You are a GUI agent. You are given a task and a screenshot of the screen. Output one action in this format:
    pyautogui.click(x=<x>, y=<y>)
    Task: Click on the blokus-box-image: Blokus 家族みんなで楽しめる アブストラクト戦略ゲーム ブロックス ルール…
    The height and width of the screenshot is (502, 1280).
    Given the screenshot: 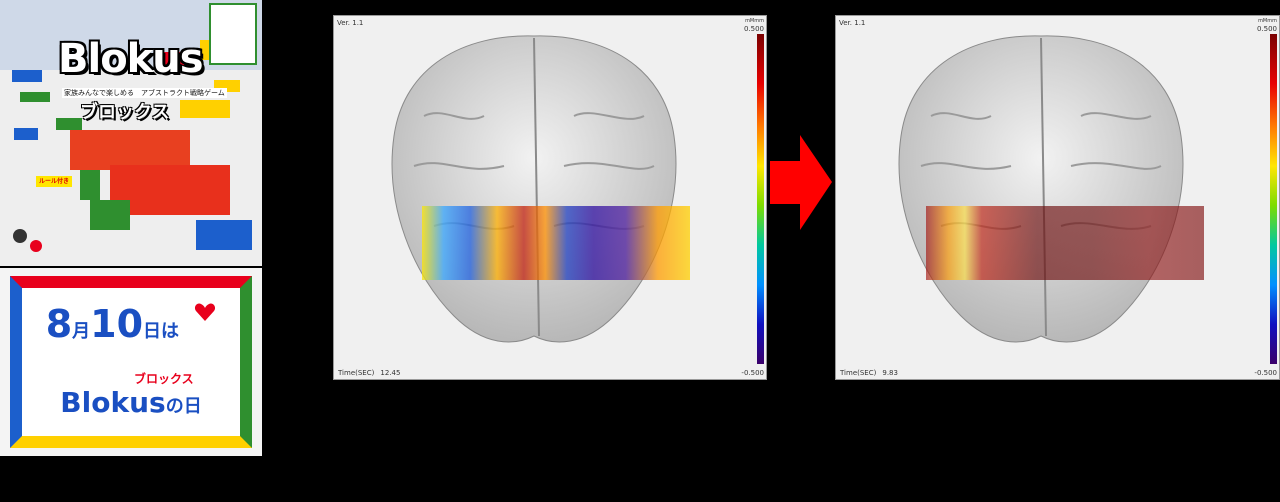 What is the action you would take?
    pyautogui.click(x=131, y=133)
    